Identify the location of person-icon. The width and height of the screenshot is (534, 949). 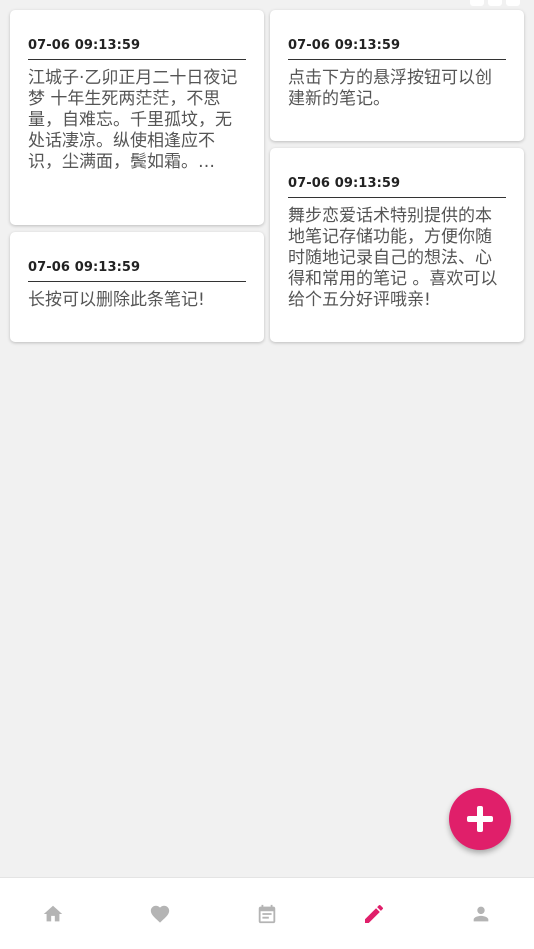
(480, 913).